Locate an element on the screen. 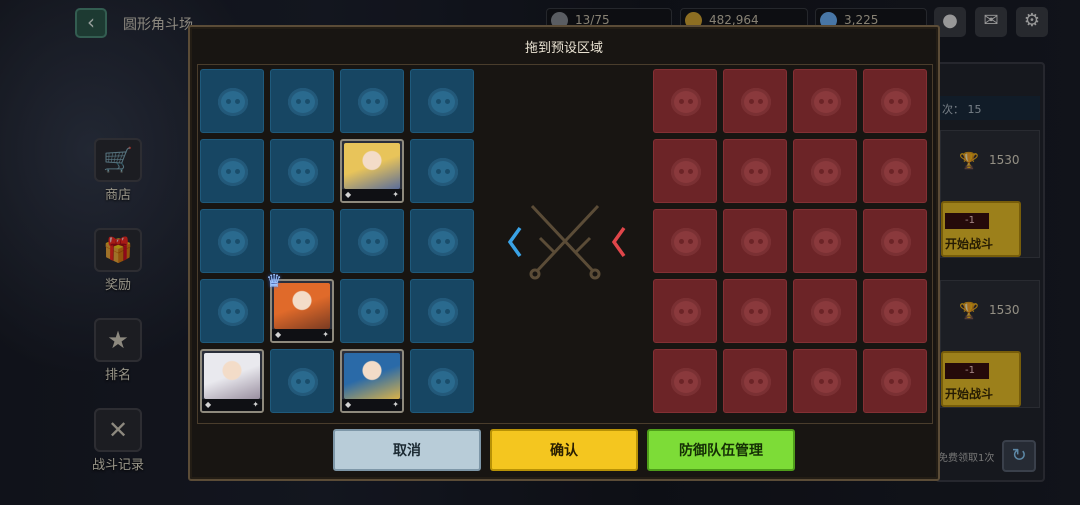 Image resolution: width=1080 pixels, height=505 pixels. confirm-button: 确认 is located at coordinates (564, 450).